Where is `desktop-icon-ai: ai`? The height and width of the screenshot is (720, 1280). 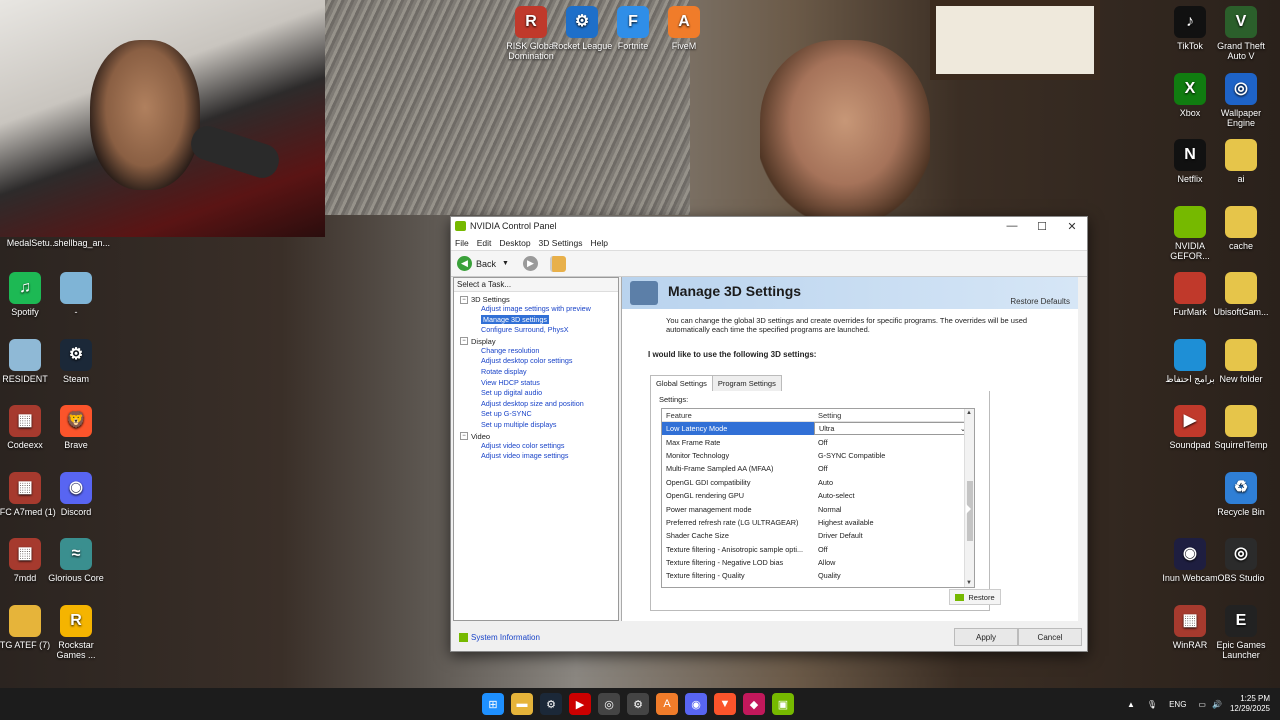
desktop-icon-ai: ai is located at coordinates (1241, 161).